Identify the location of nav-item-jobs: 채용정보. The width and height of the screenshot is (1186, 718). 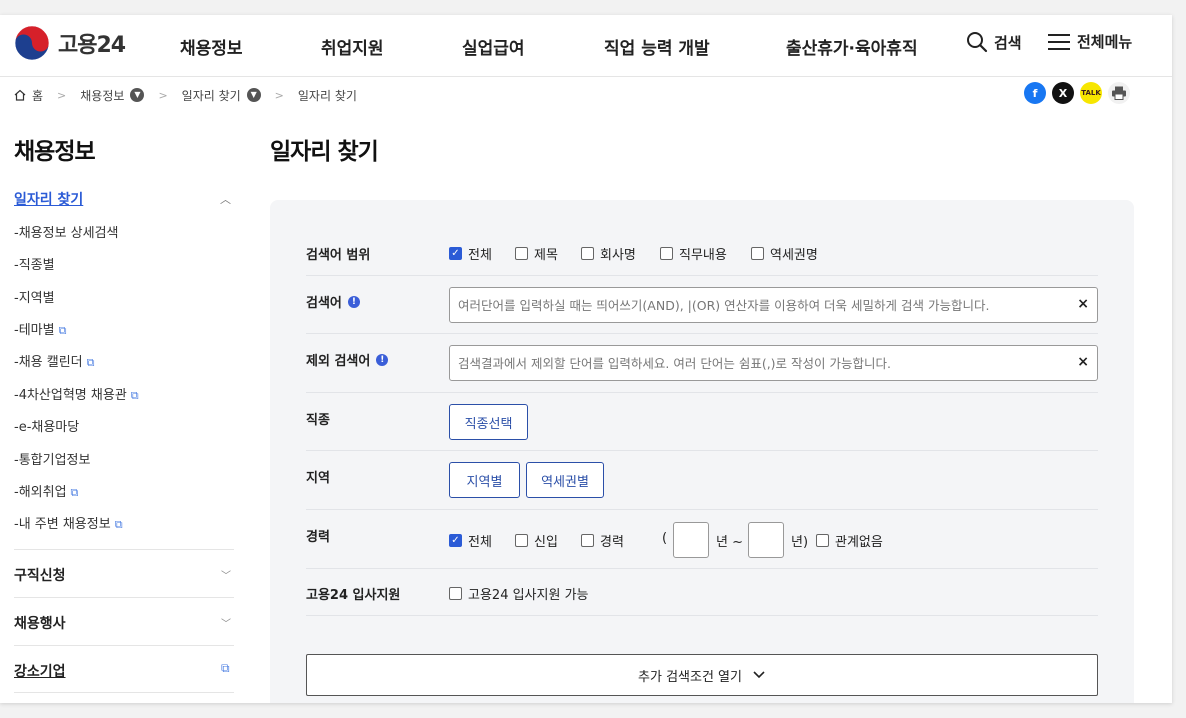
(211, 46).